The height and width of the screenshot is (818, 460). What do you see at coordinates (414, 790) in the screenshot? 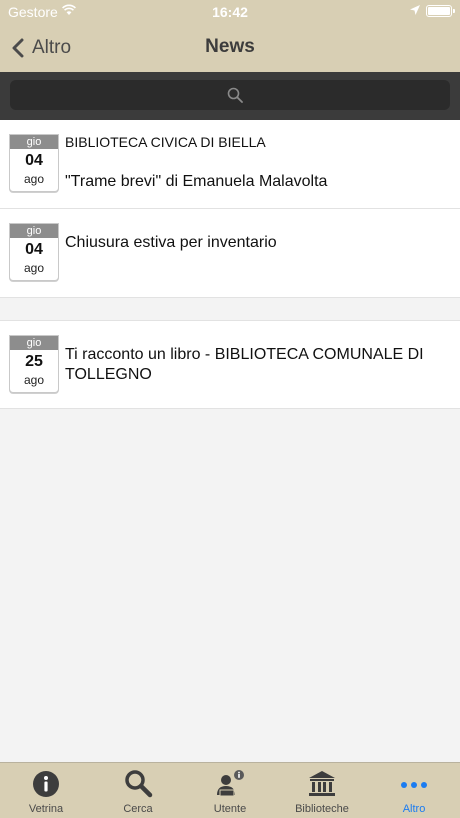
I see `tab-altro: Altro` at bounding box center [414, 790].